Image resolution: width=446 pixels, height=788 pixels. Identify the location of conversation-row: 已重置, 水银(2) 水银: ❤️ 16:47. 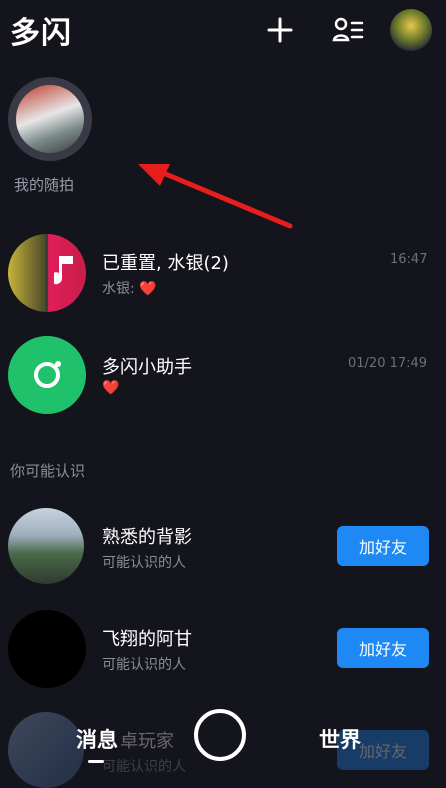
(223, 273).